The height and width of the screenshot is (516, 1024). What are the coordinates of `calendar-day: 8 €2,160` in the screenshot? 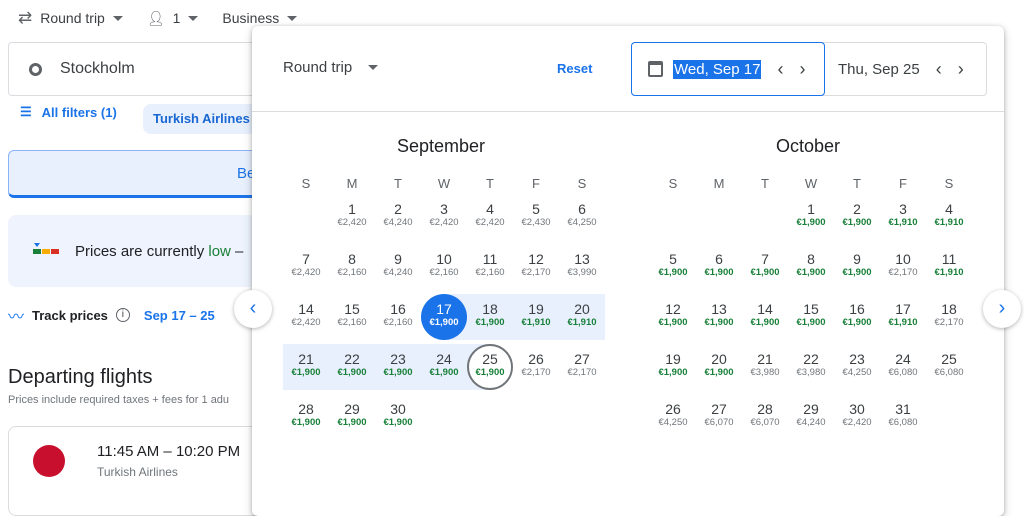 It's located at (352, 267).